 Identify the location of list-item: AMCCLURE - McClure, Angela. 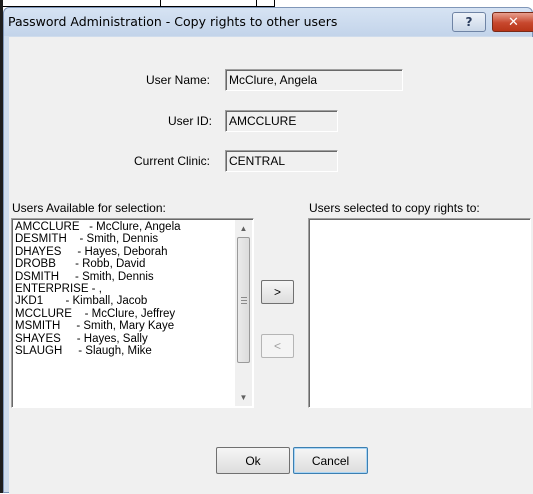
(115, 227).